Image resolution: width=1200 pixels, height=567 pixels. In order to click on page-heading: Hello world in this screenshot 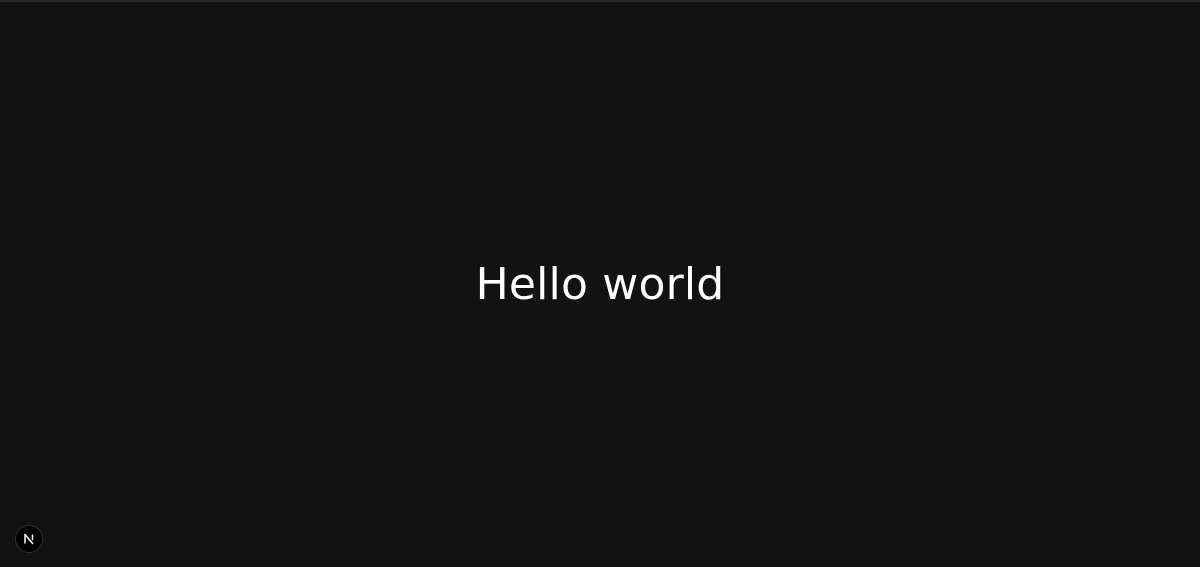, I will do `click(600, 284)`.